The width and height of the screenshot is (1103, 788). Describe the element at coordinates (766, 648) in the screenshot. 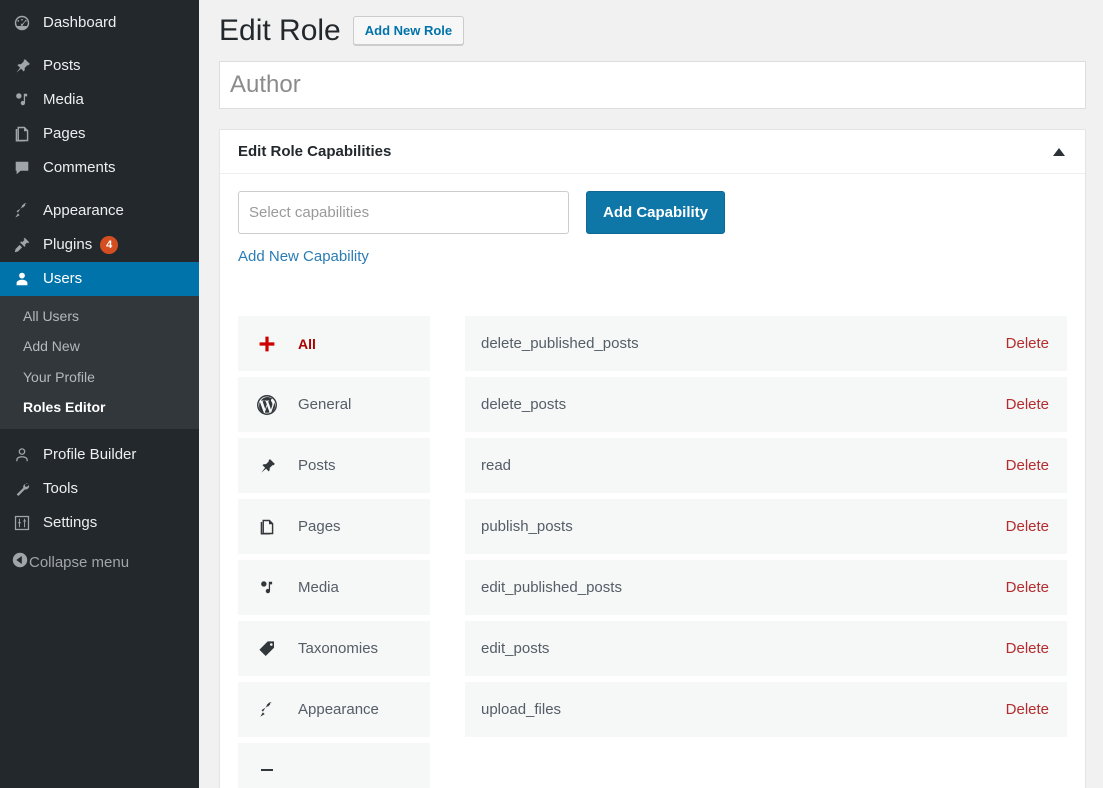

I see `capability-row: edit_posts Delete` at that location.